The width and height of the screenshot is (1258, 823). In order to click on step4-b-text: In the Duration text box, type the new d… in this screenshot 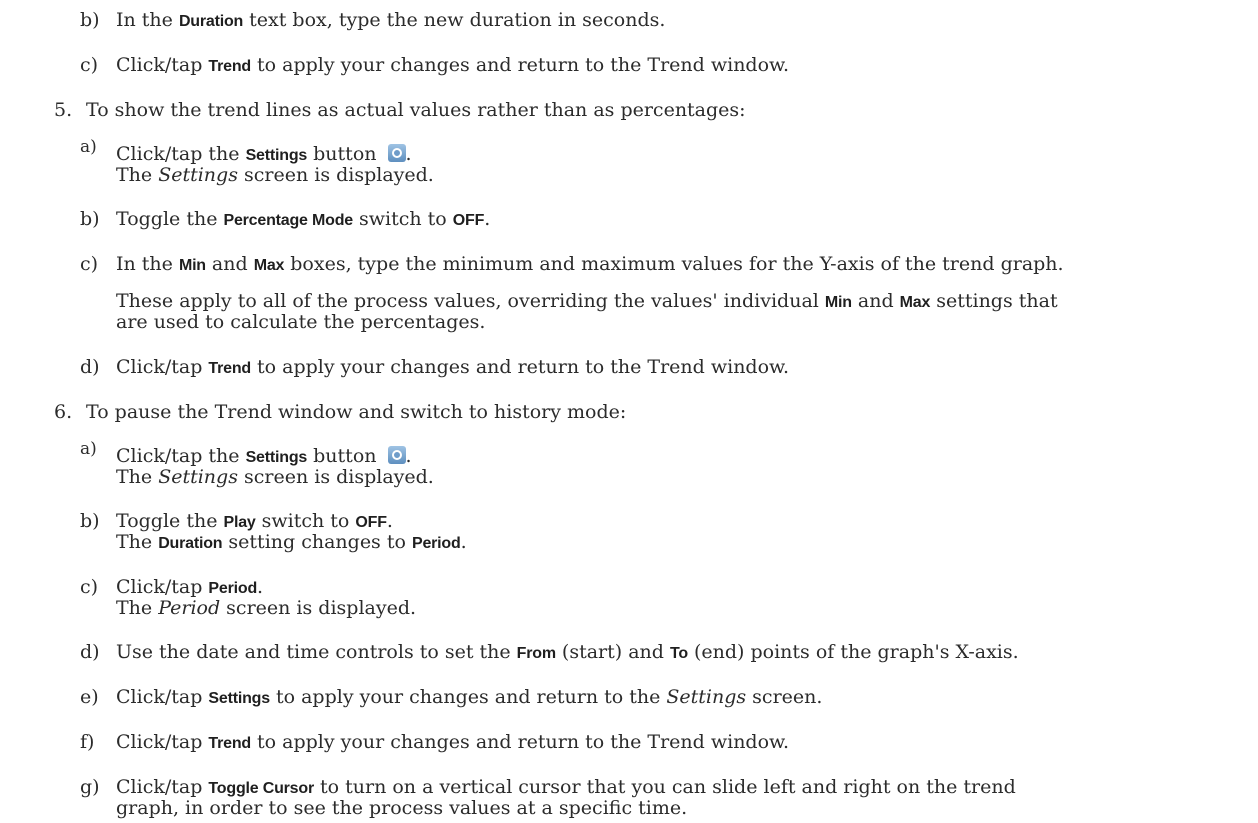, I will do `click(391, 20)`.